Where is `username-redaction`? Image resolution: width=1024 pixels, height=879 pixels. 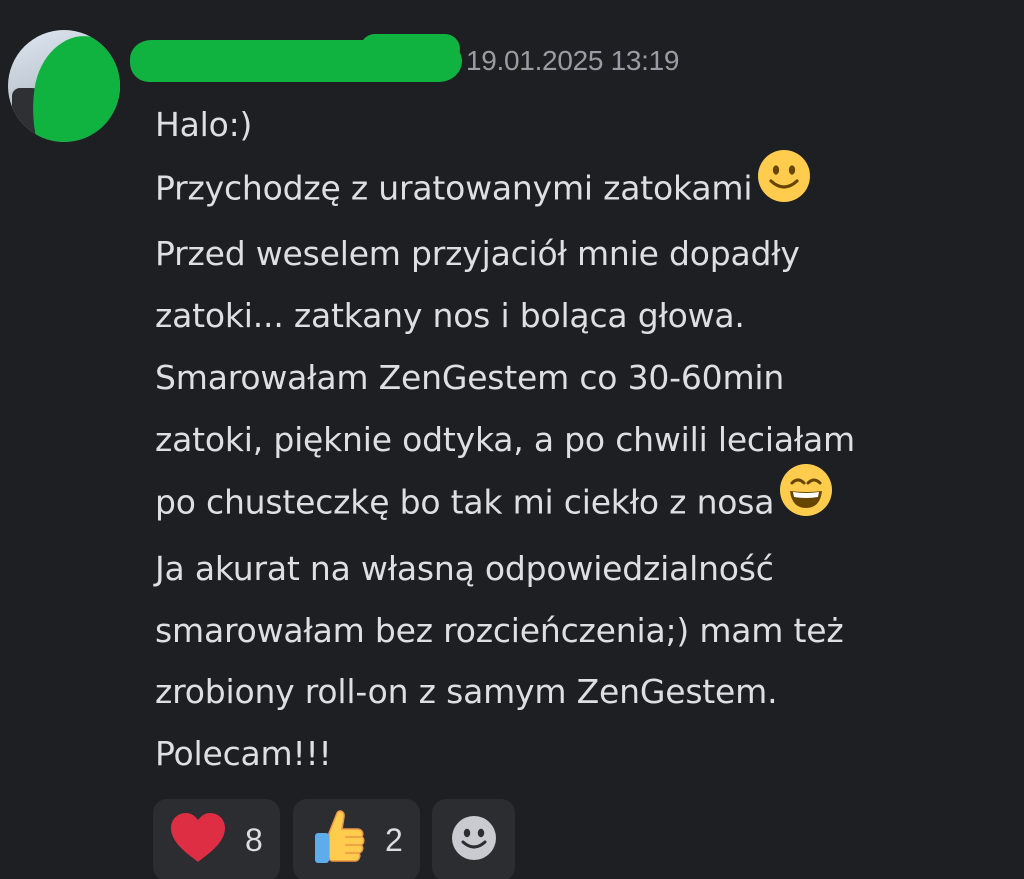
username-redaction is located at coordinates (296, 58).